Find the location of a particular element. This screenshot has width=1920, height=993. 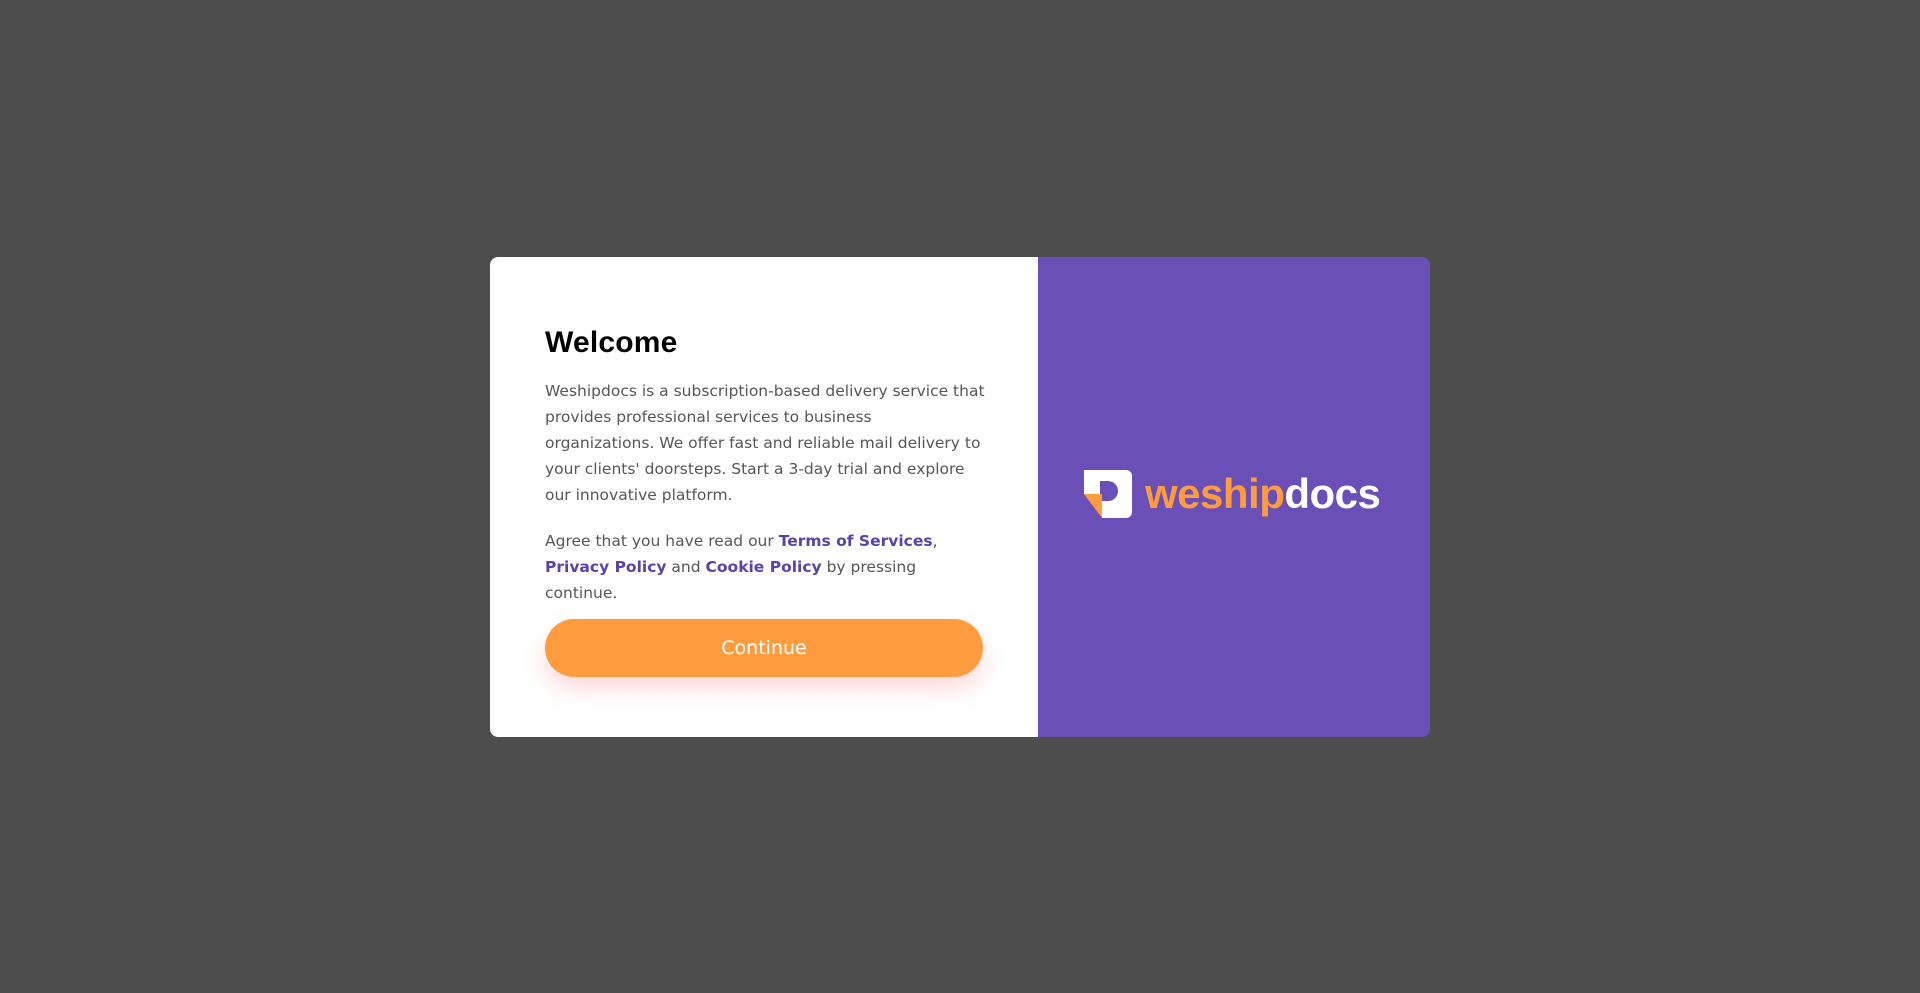

wordmark-docs: docs is located at coordinates (1332, 493).